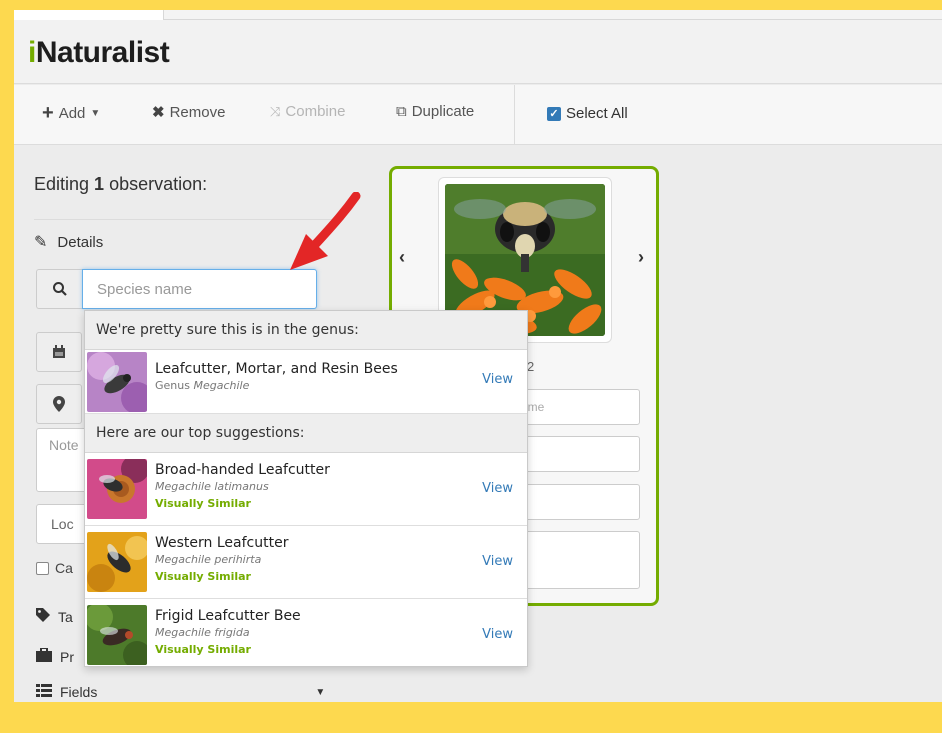 This screenshot has height=733, width=942. Describe the element at coordinates (48, 113) in the screenshot. I see `plus-icon: +` at that location.